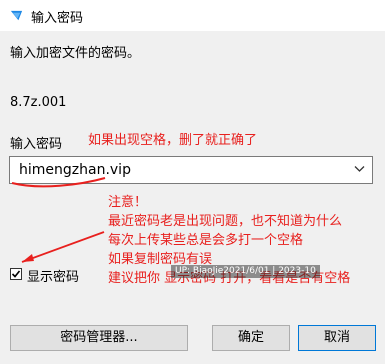 The image size is (385, 364). What do you see at coordinates (191, 170) in the screenshot?
I see `password-input: himengzhan.vip` at bounding box center [191, 170].